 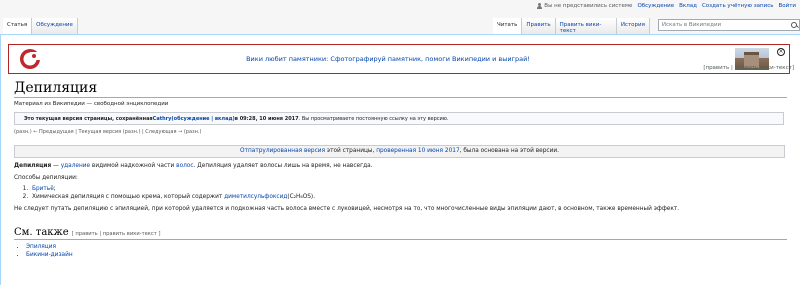 What do you see at coordinates (509, 151) in the screenshot?
I see `flagged-text-tail: , была основана на этой версии.` at bounding box center [509, 151].